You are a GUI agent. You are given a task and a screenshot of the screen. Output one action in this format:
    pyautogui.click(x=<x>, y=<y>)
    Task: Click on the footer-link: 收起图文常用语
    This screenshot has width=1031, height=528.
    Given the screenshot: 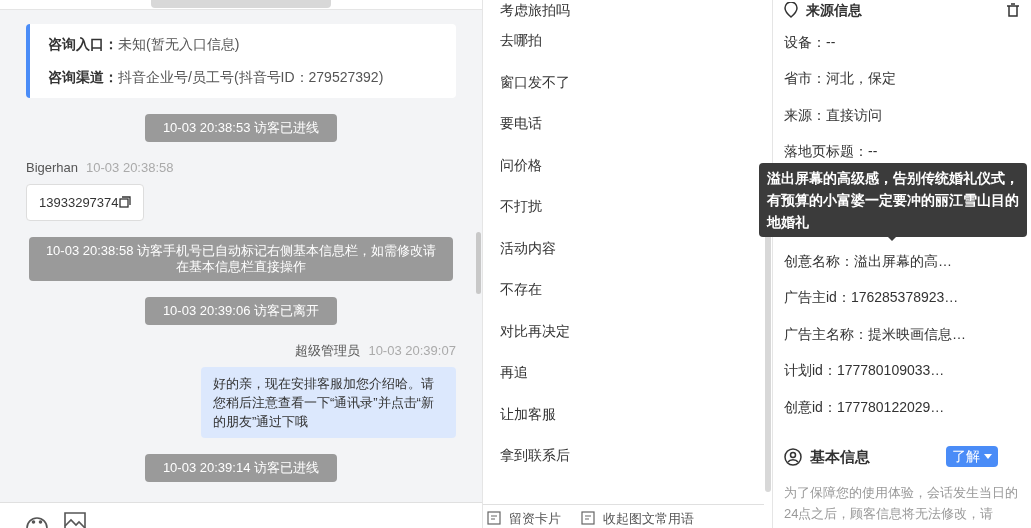 What is the action you would take?
    pyautogui.click(x=648, y=518)
    